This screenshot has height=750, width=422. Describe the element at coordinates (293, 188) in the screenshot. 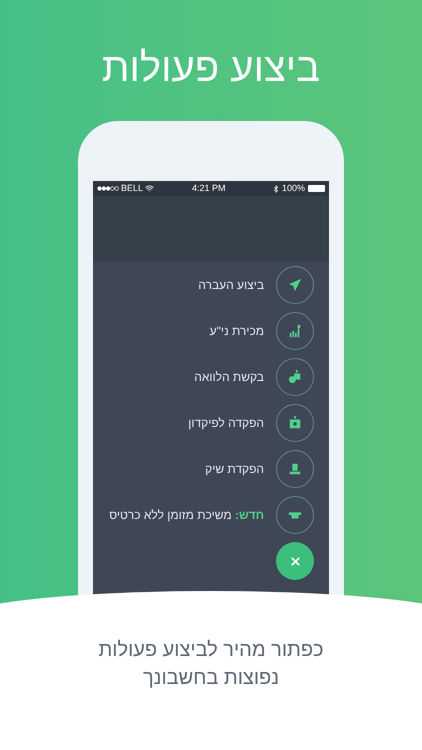

I see `battery-percent: 100%` at that location.